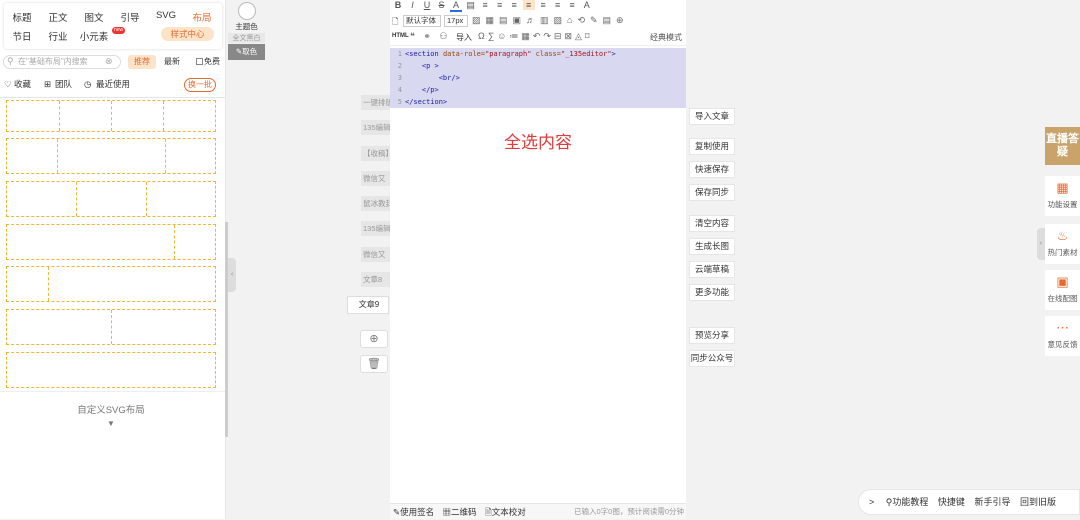 The image size is (1080, 520). Describe the element at coordinates (10, 61) in the screenshot. I see `search-icon: ⚲` at that location.